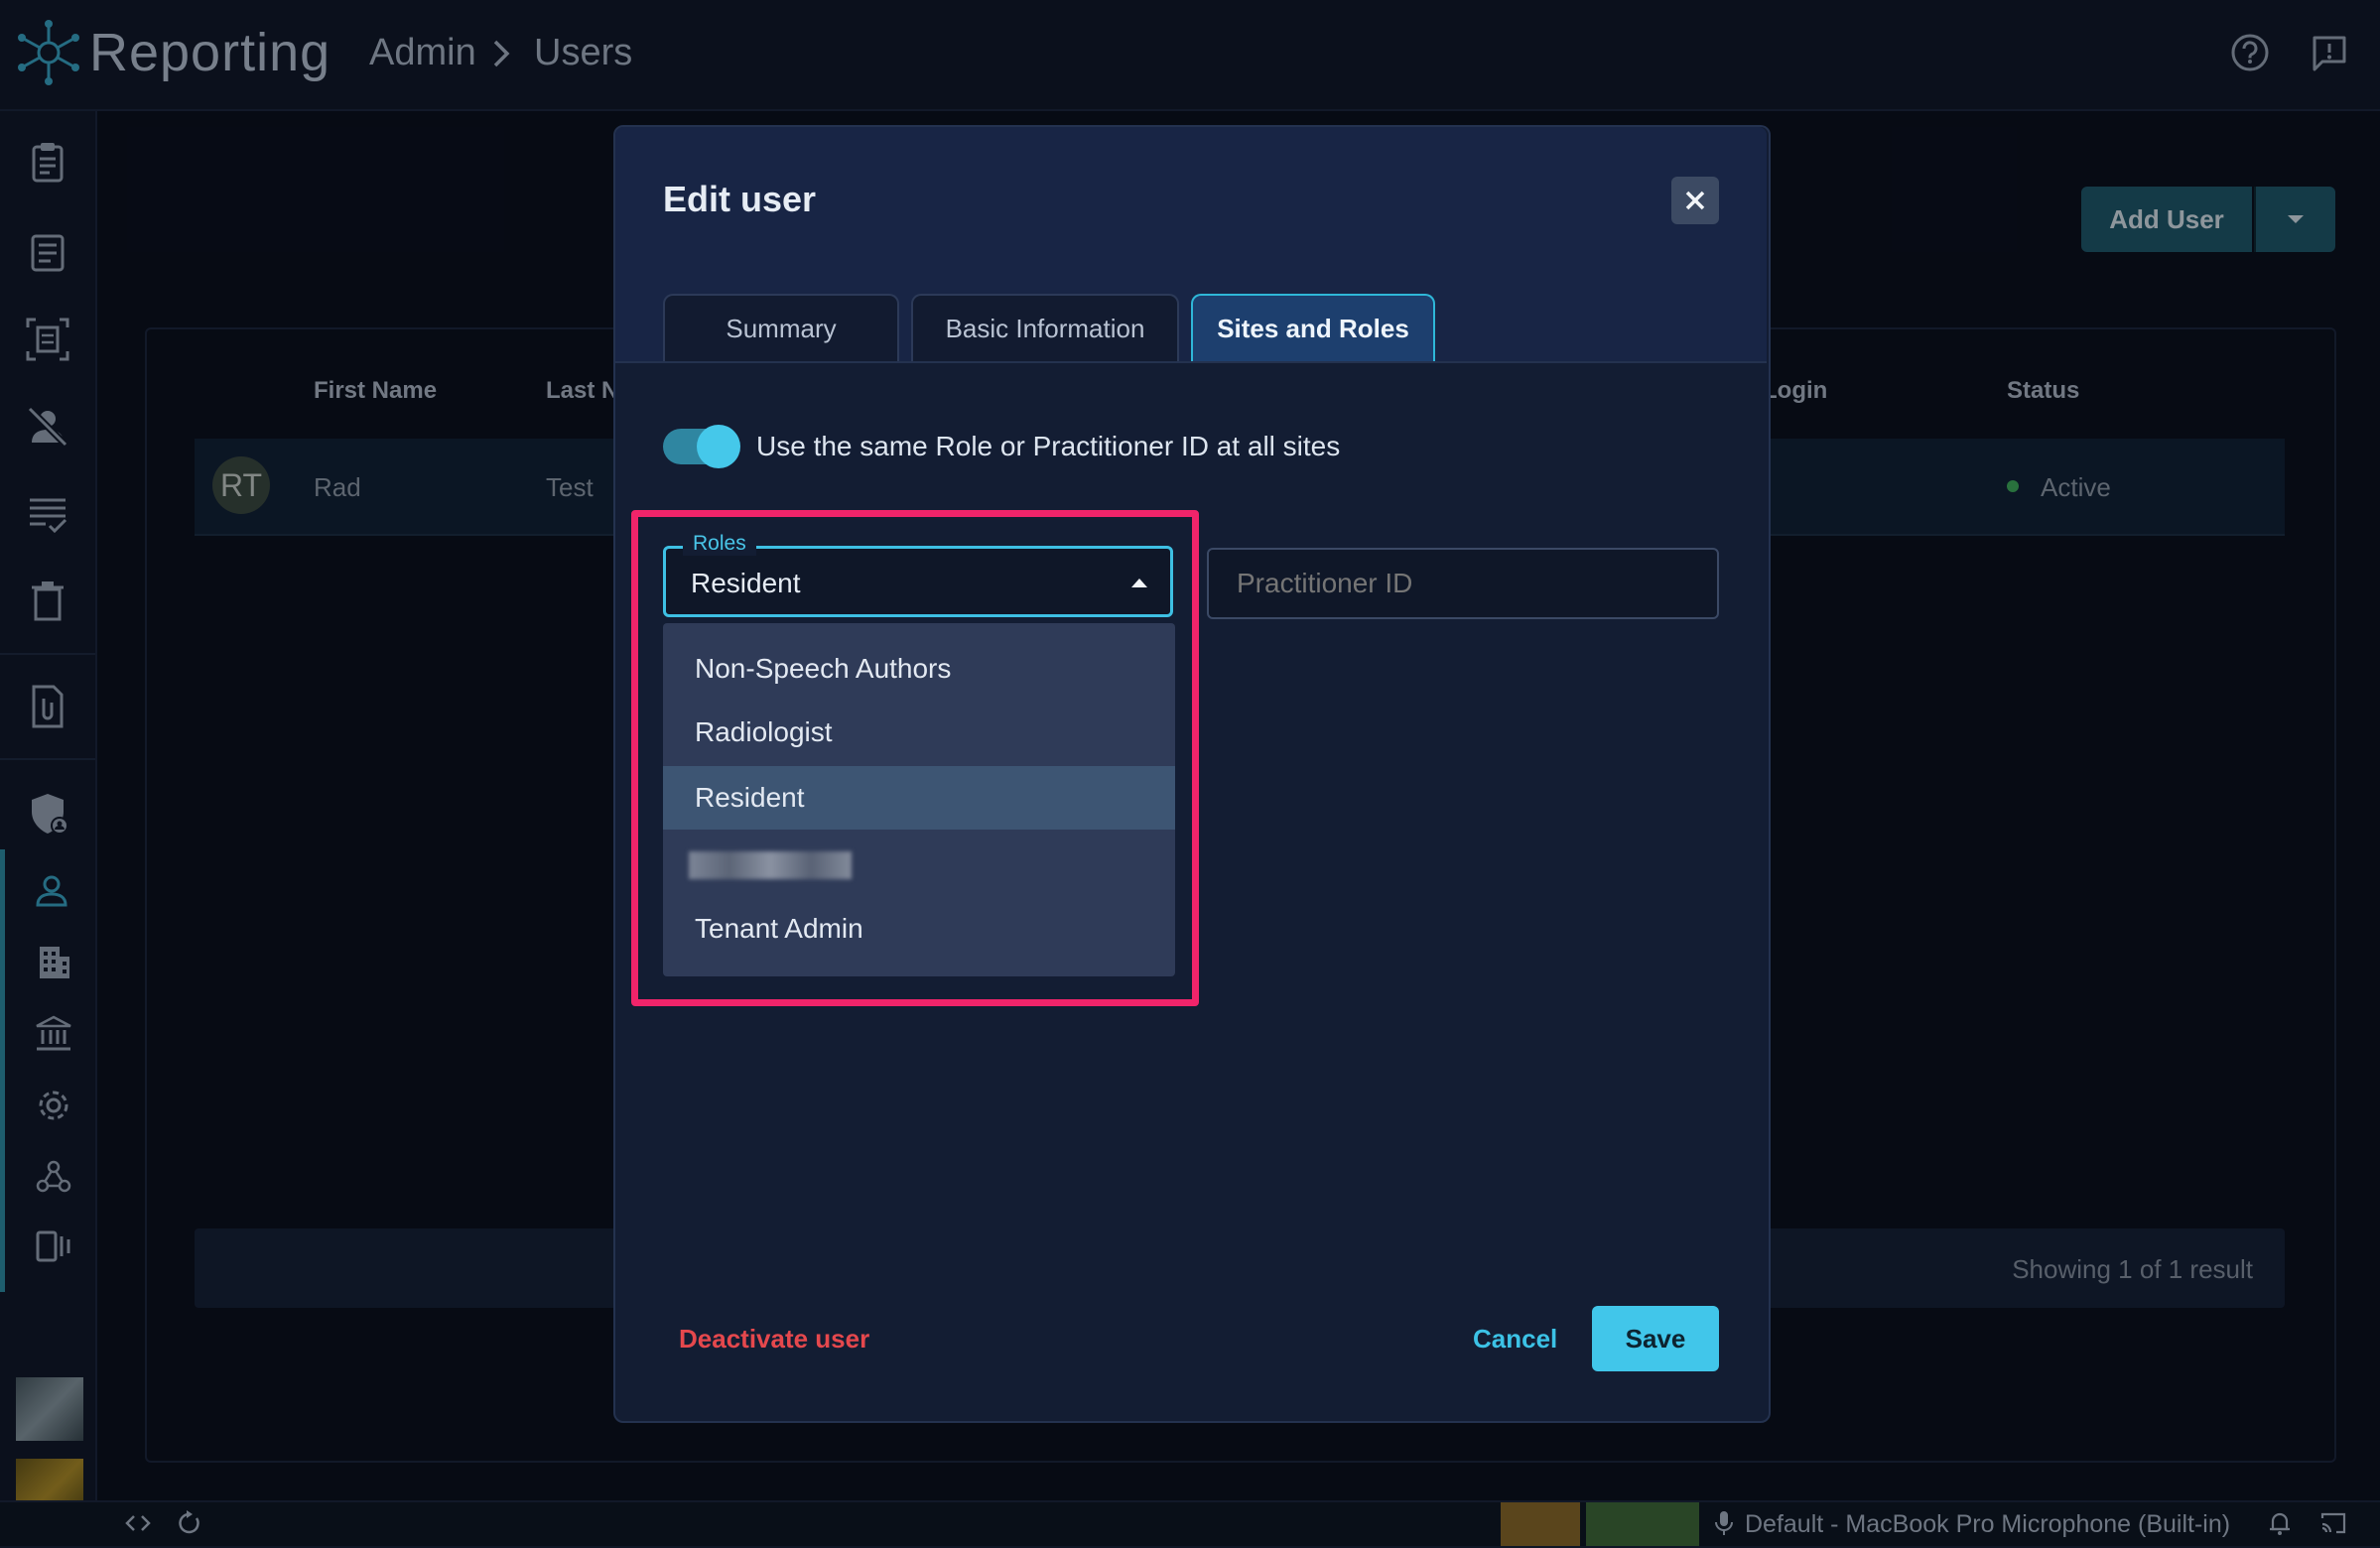  What do you see at coordinates (1463, 583) in the screenshot?
I see `practitioner-id-input` at bounding box center [1463, 583].